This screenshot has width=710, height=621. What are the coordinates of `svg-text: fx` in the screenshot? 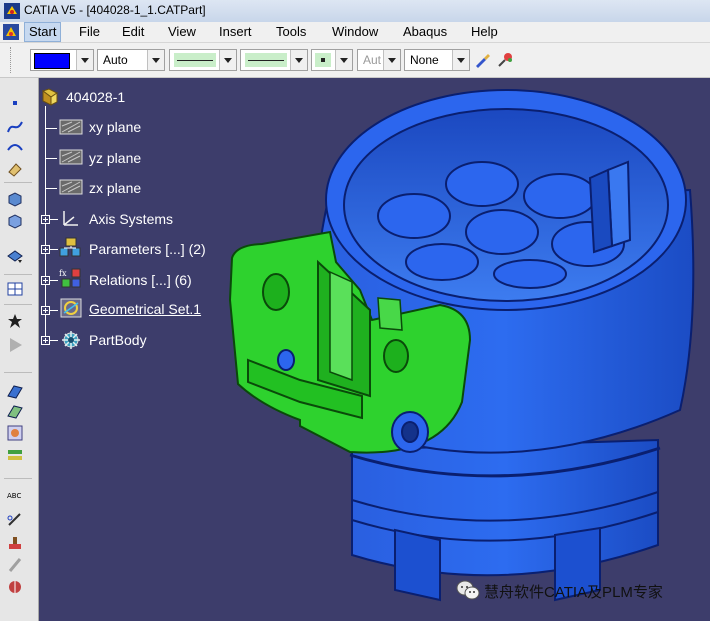 It's located at (63, 273).